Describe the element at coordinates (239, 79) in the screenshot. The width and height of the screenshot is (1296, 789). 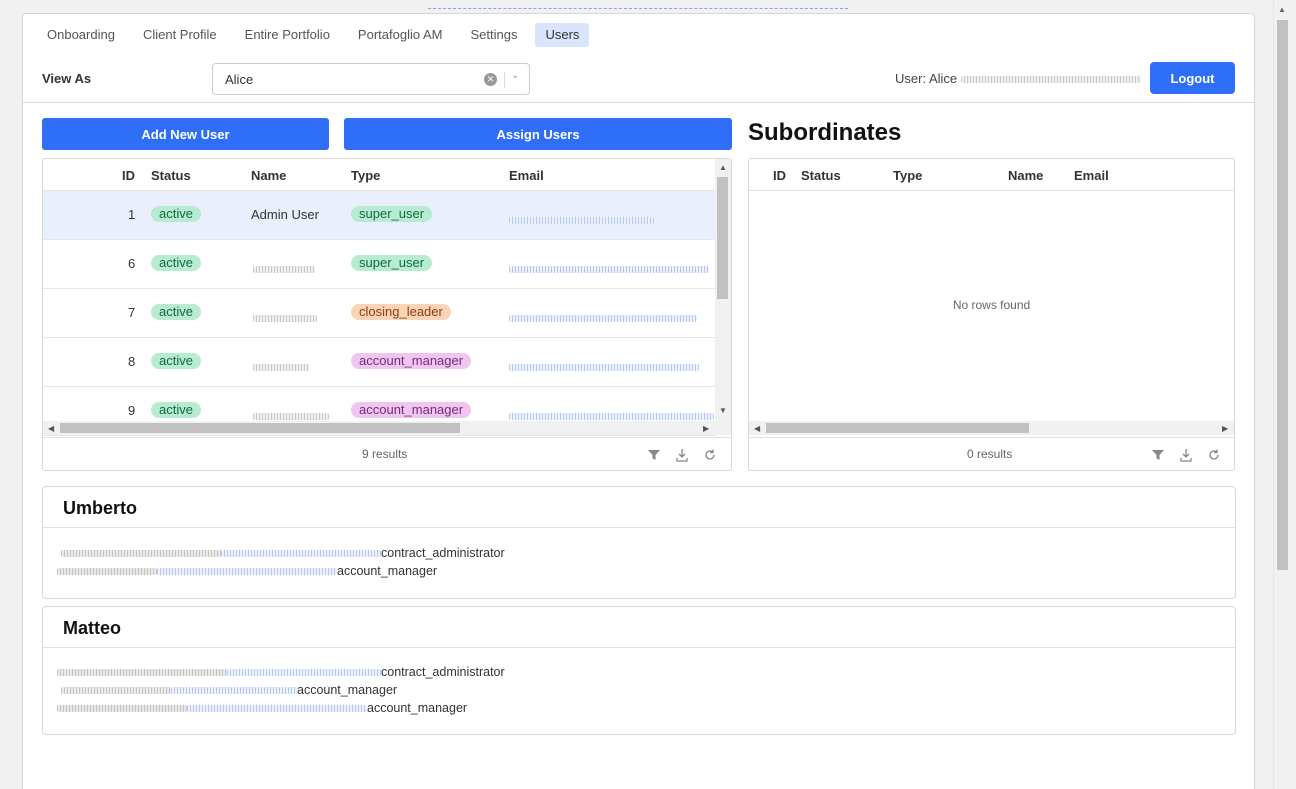
I see `view-as-value: Alice` at that location.